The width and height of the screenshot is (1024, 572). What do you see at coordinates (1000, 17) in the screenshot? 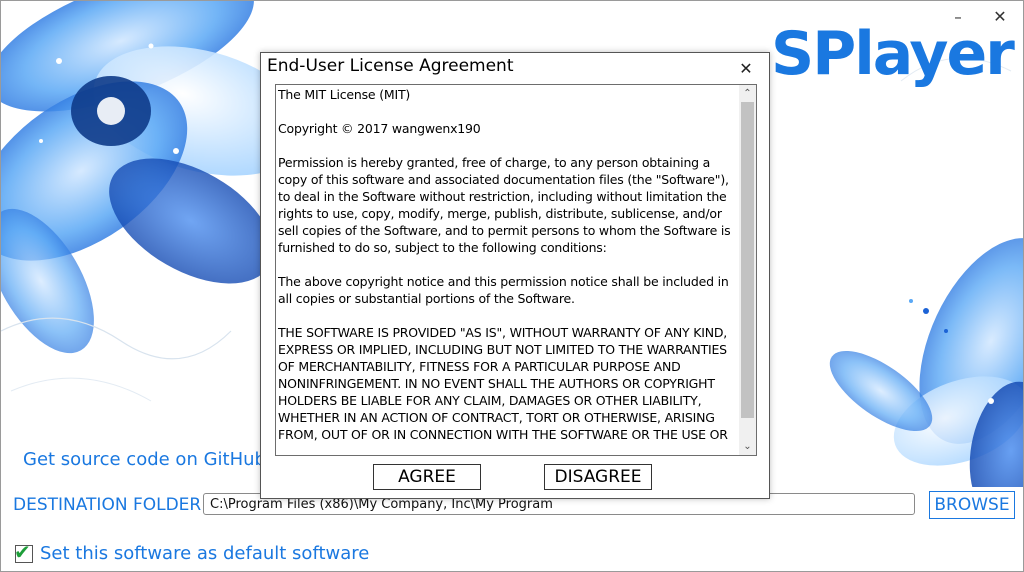
I see `close-button: ✕` at bounding box center [1000, 17].